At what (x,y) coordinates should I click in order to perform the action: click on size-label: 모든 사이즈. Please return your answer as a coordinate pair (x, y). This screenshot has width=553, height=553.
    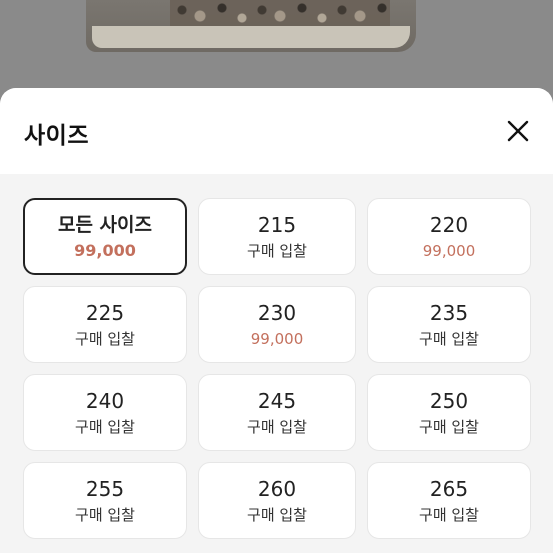
    Looking at the image, I should click on (104, 224).